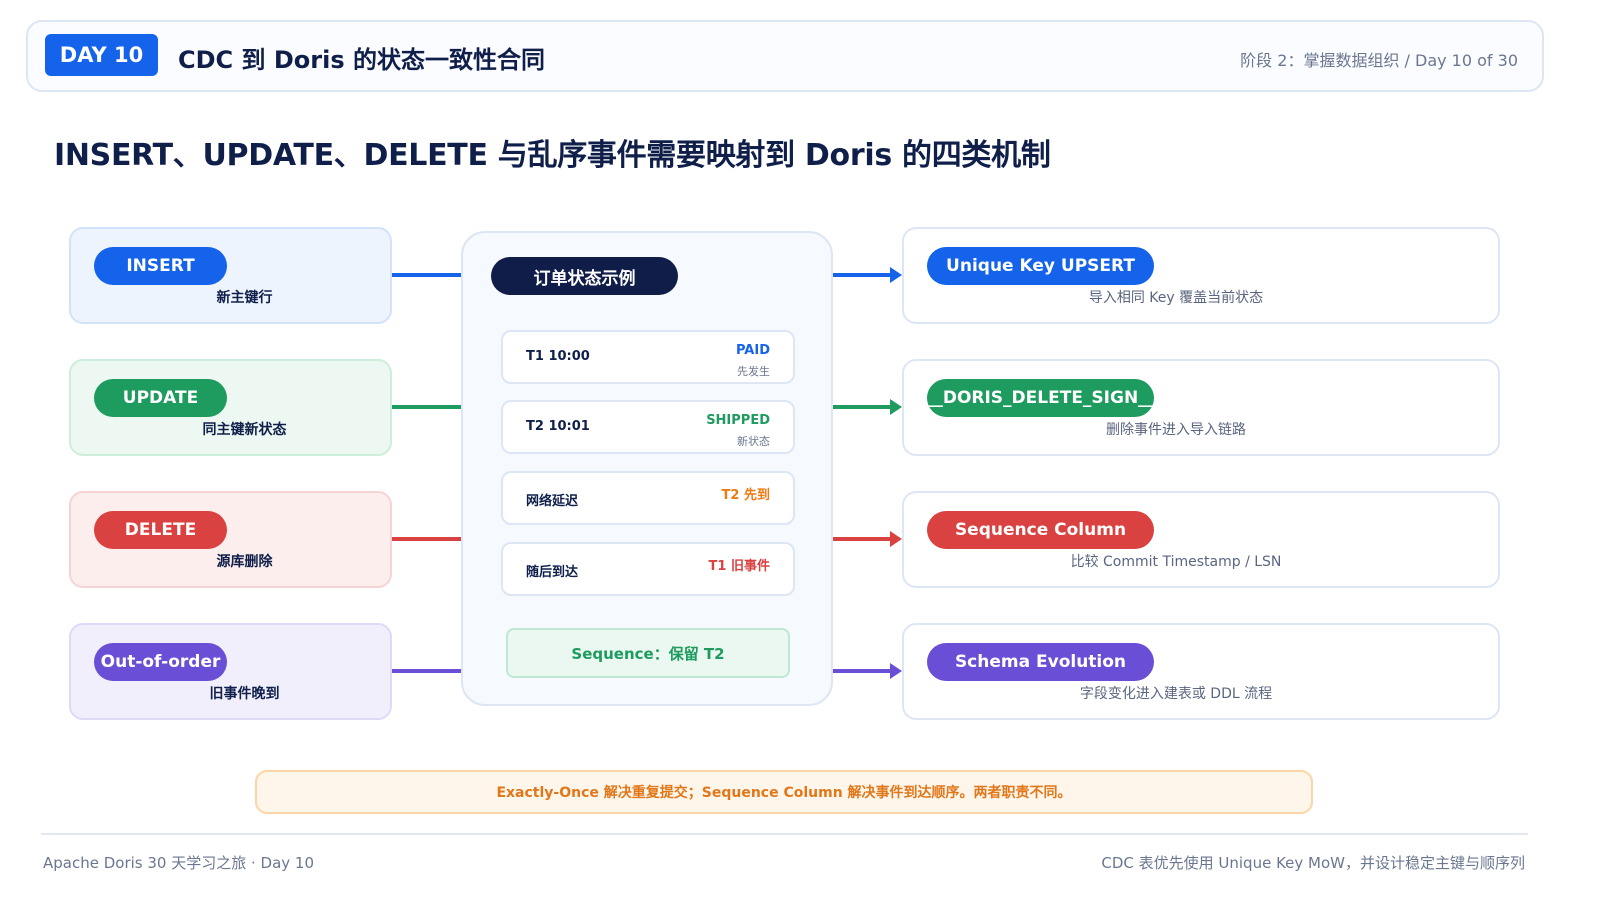 Image resolution: width=1600 pixels, height=900 pixels. Describe the element at coordinates (738, 420) in the screenshot. I see `row-status: SHIPPED` at that location.